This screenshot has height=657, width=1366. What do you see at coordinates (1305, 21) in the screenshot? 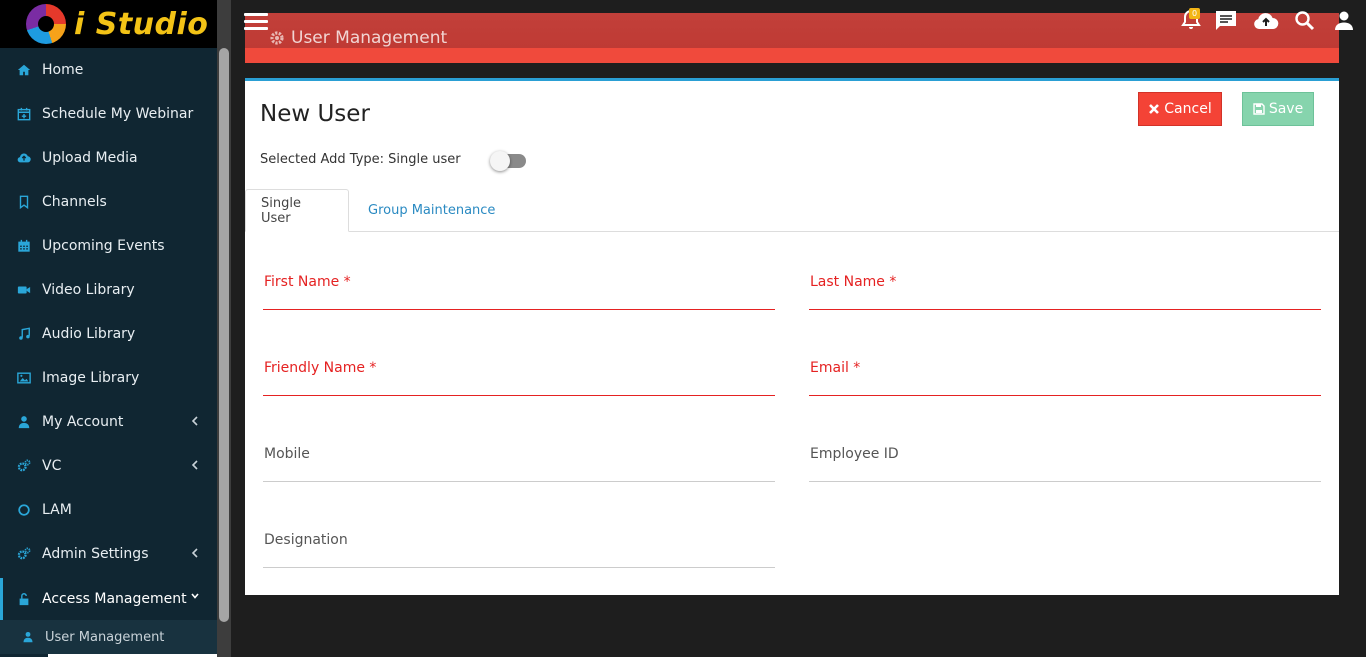
I see `search-icon` at bounding box center [1305, 21].